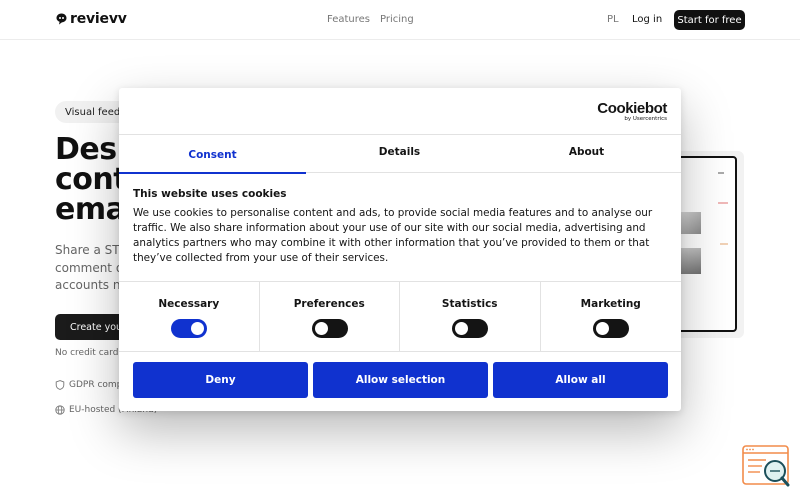  I want to click on tab-details: Details, so click(399, 154).